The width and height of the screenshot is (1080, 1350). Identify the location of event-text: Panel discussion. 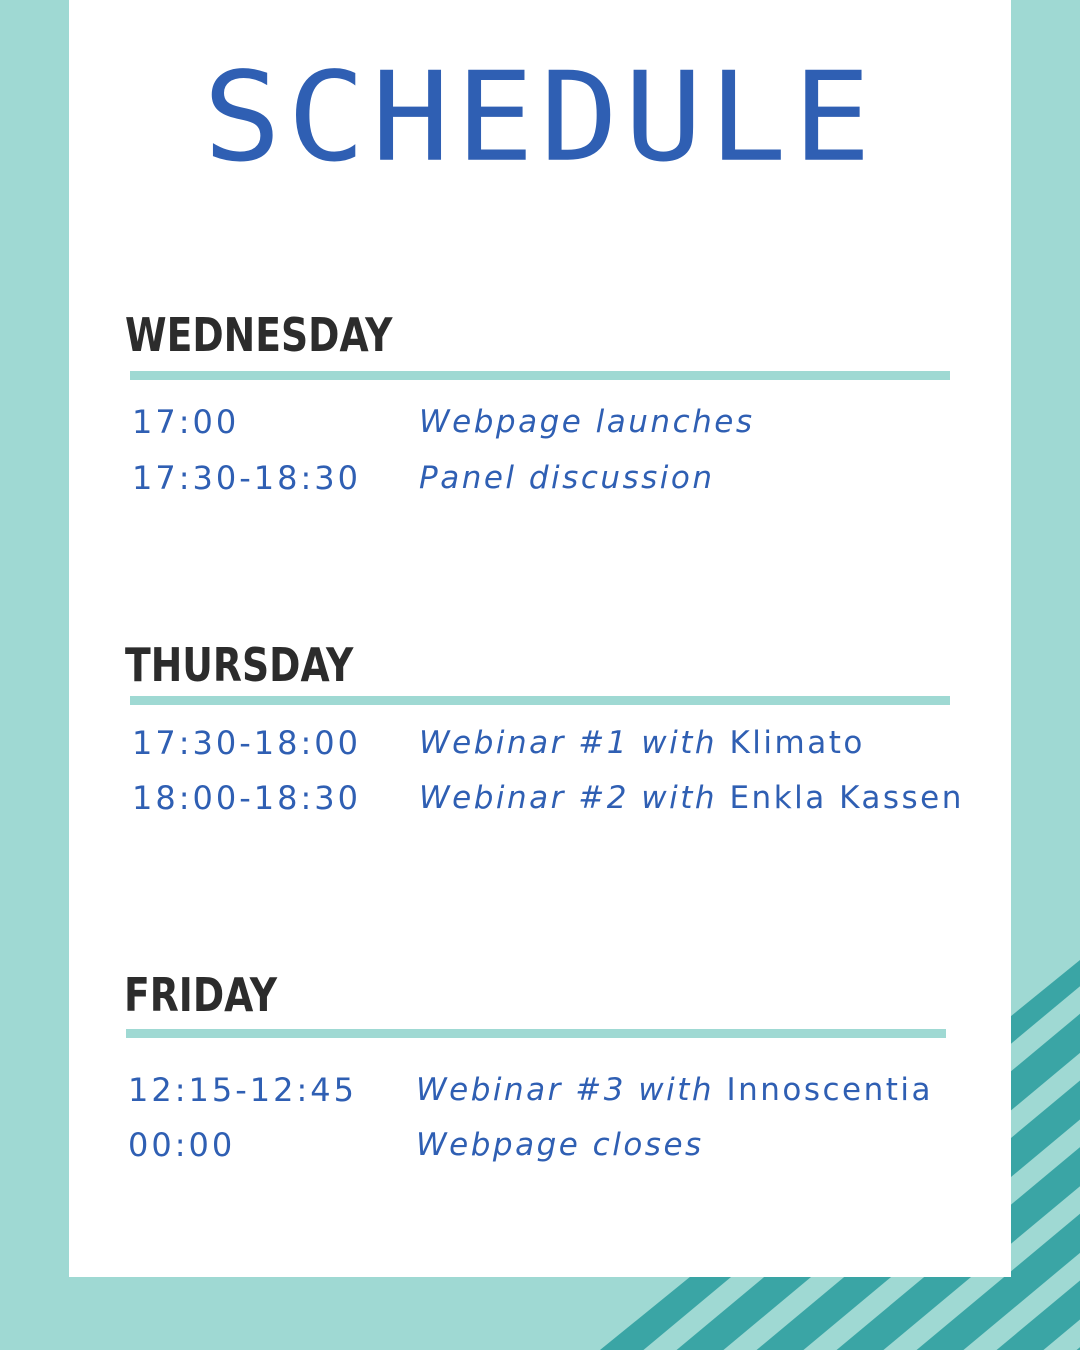
(567, 478).